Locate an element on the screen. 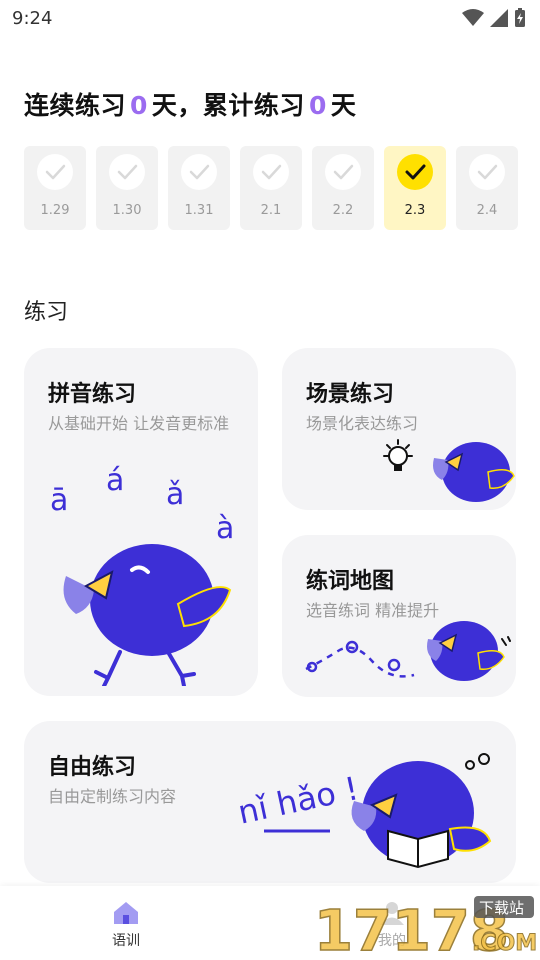 Image resolution: width=540 pixels, height=960 pixels. word-map-card: 练词地图 选音练词 精准提升 is located at coordinates (399, 616).